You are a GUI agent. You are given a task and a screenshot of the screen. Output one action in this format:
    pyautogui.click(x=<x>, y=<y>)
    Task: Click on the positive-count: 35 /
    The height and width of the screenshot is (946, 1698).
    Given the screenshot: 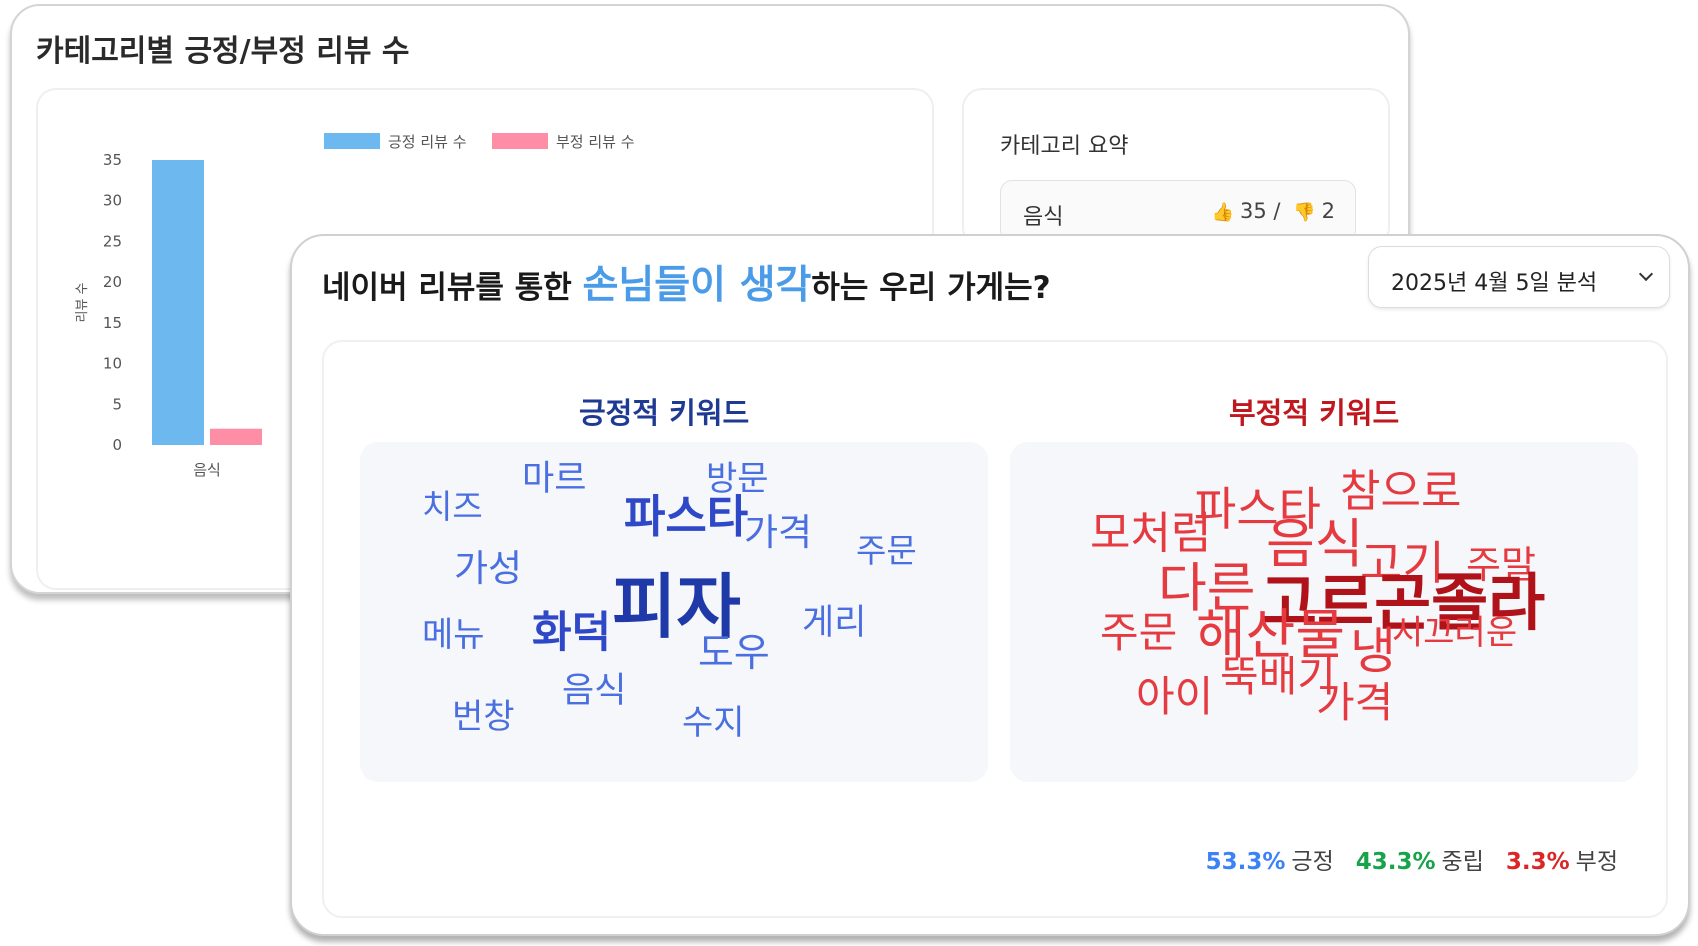 What is the action you would take?
    pyautogui.click(x=1260, y=211)
    